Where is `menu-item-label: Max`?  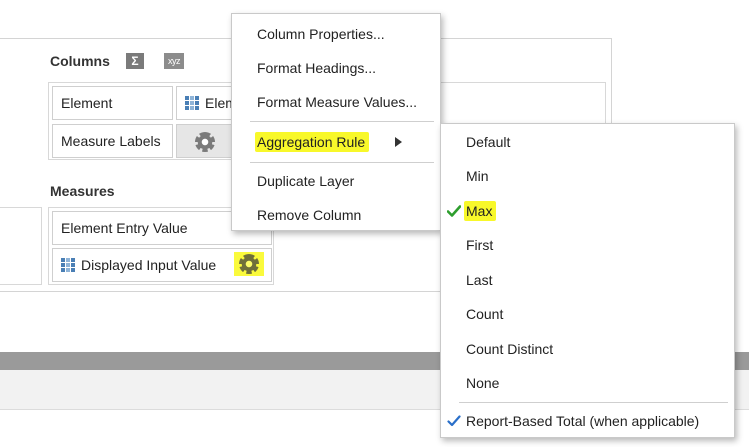
menu-item-label: Max is located at coordinates (480, 211).